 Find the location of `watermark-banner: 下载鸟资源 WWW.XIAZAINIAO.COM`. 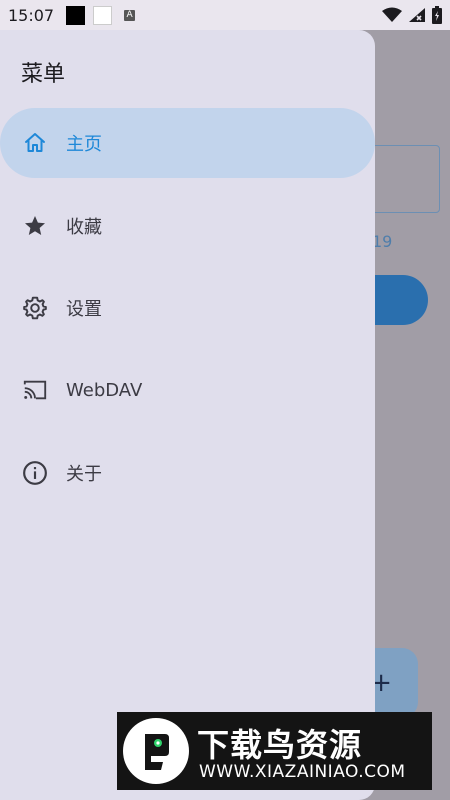

watermark-banner: 下载鸟资源 WWW.XIAZAINIAO.COM is located at coordinates (274, 751).